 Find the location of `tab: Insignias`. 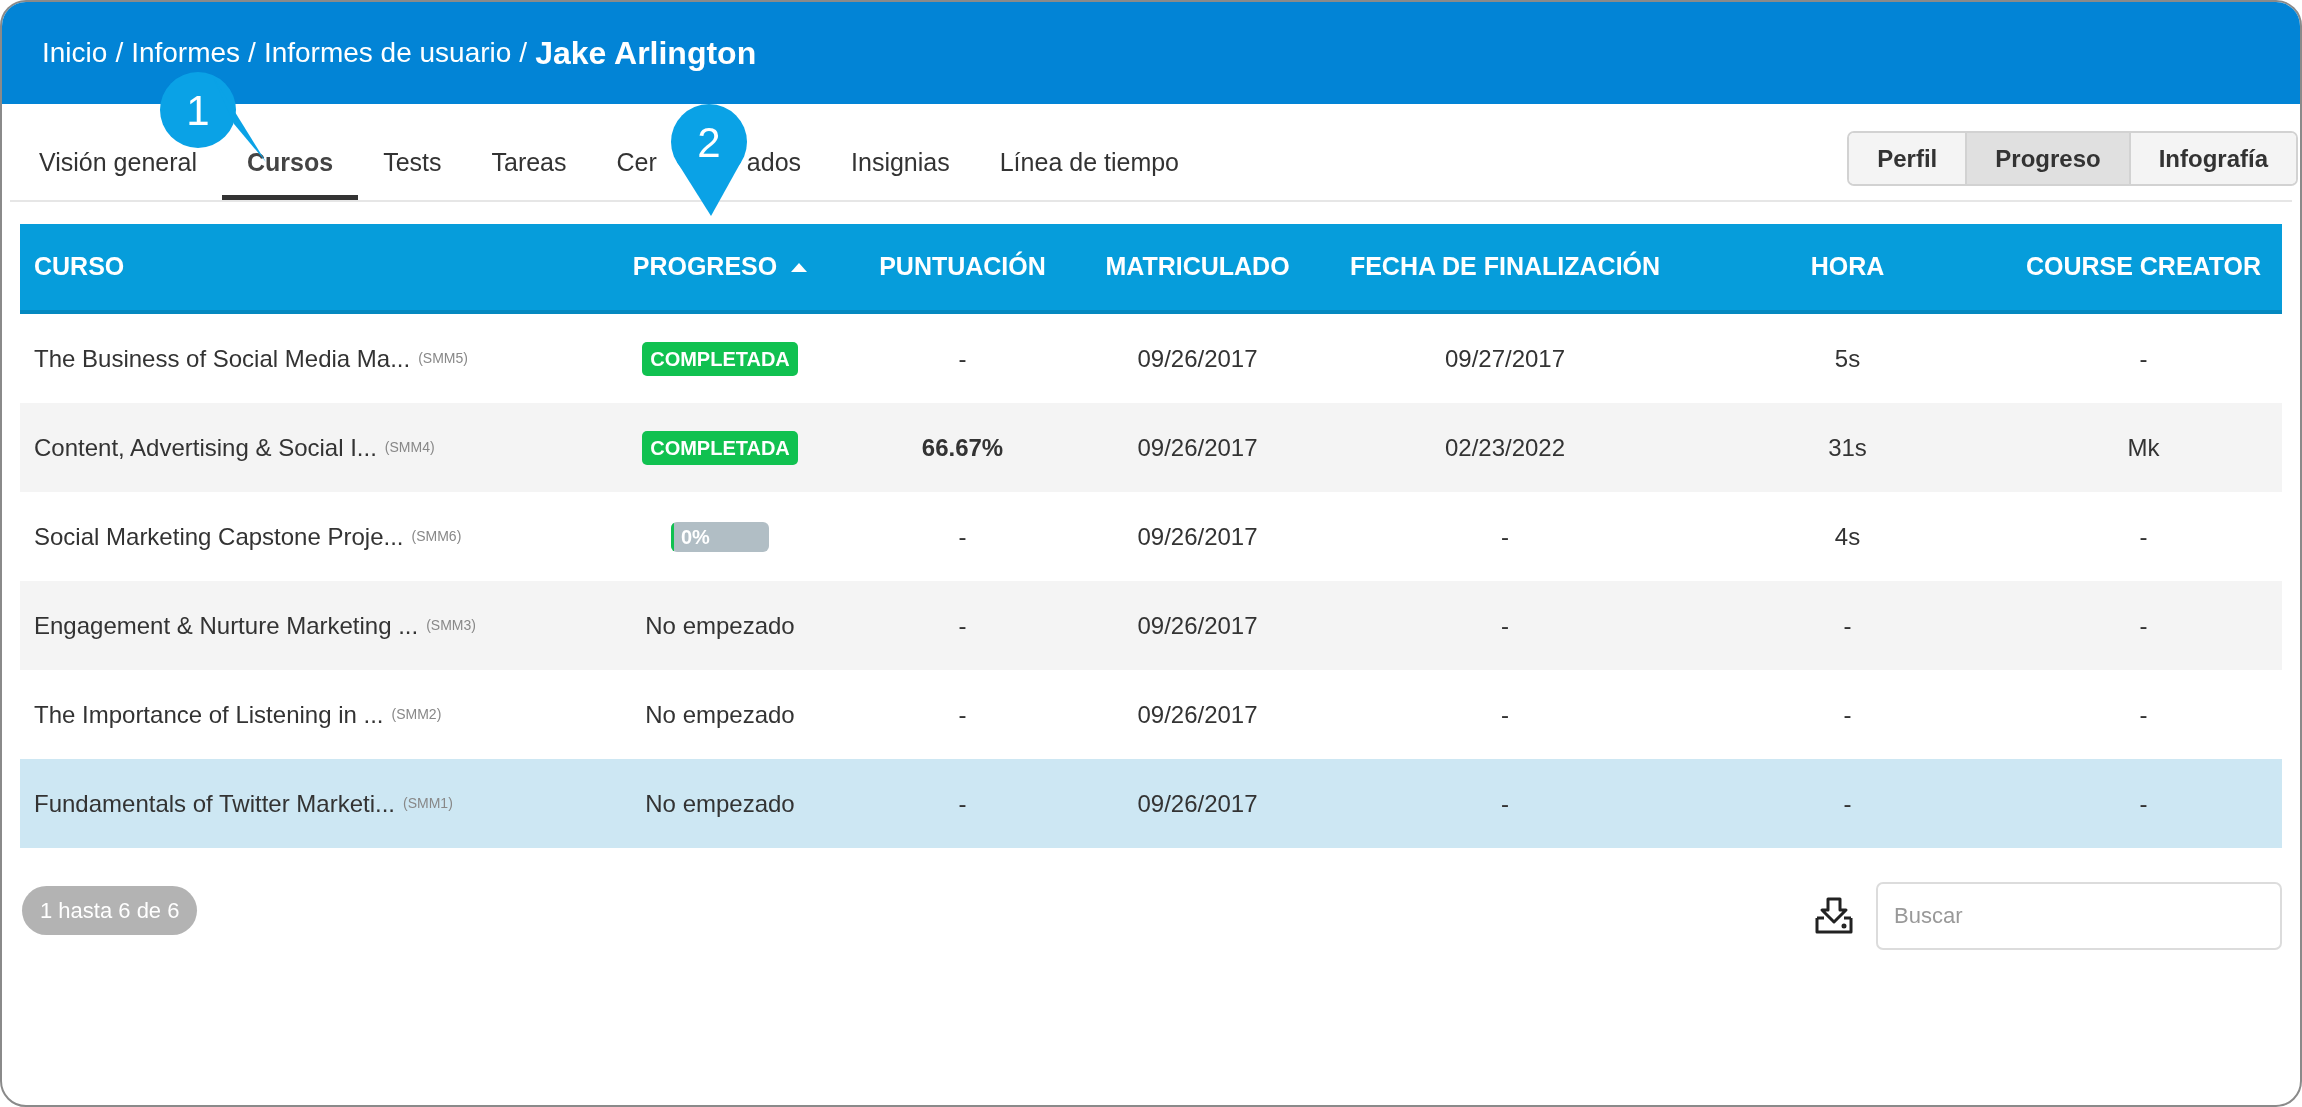

tab: Insignias is located at coordinates (900, 166).